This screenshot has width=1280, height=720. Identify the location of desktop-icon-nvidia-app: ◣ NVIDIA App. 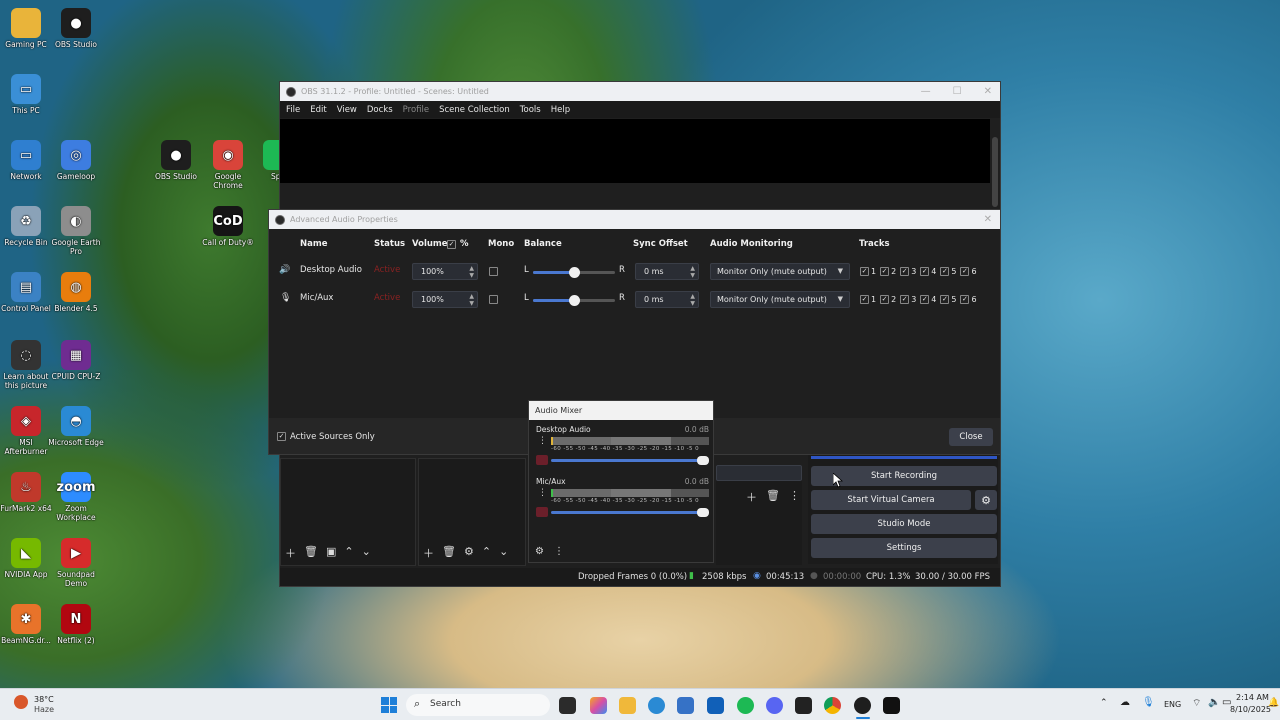
(27, 558).